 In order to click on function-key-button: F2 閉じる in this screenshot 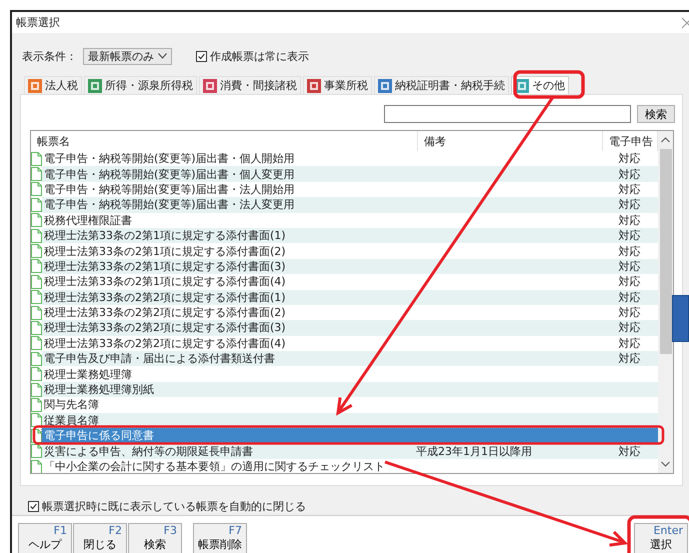, I will do `click(100, 538)`.